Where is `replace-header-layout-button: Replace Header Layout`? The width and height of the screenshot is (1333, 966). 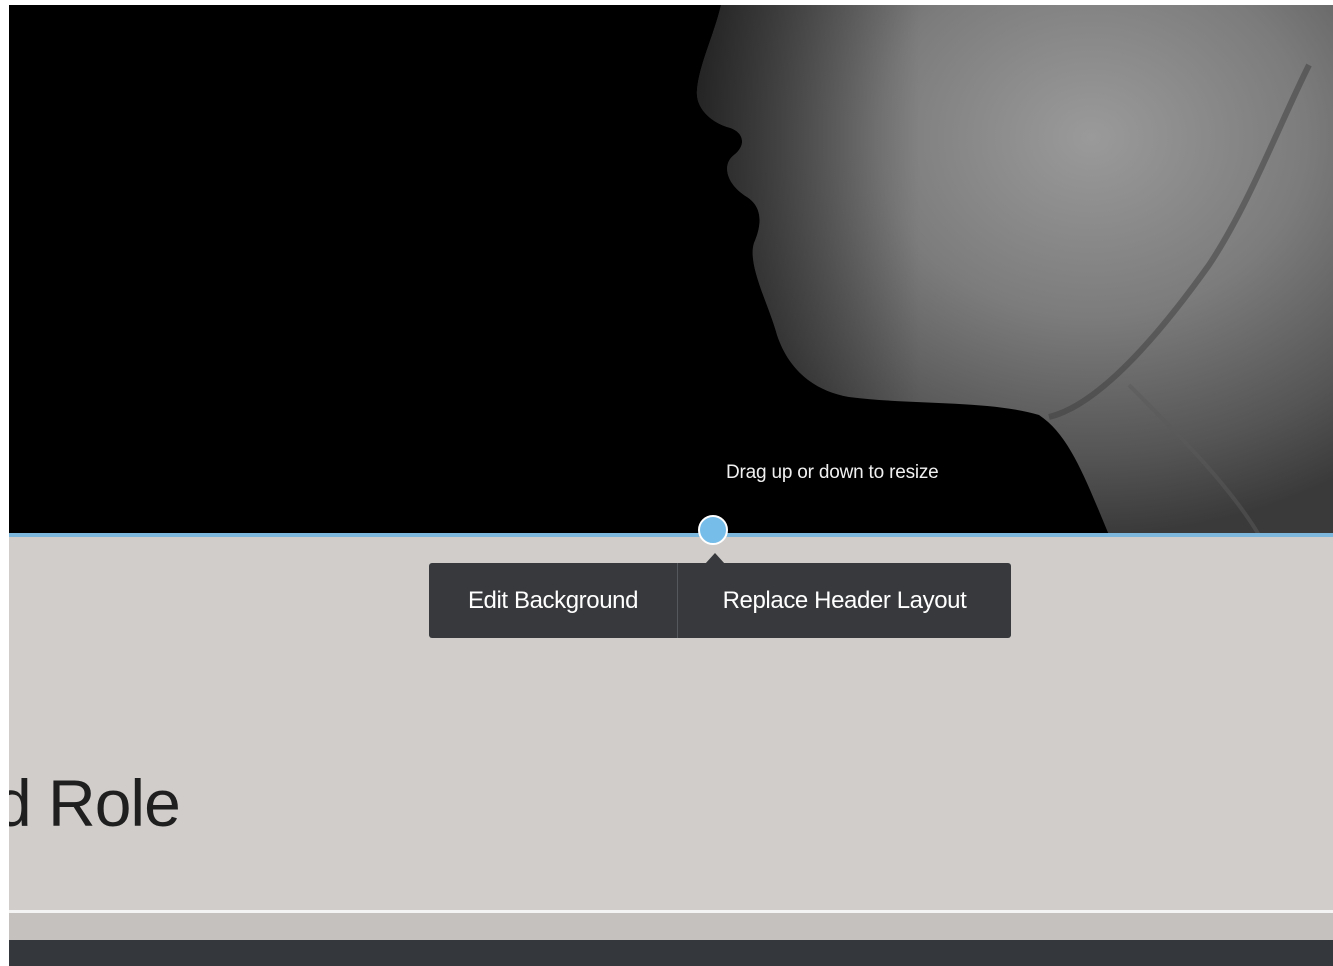 replace-header-layout-button: Replace Header Layout is located at coordinates (844, 600).